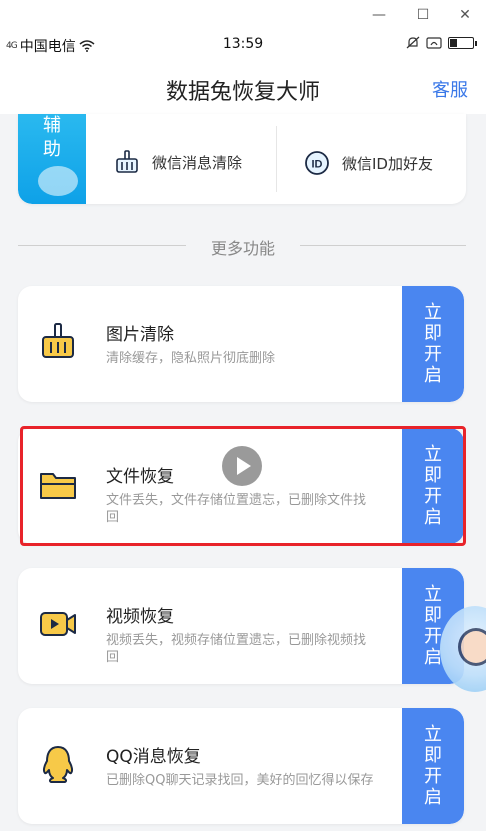  I want to click on feature-card-video-recovery: 视频恢复 视频丢失，视频存储位置遗忘，已删除视频找回 立 即 开 启, so click(241, 626).